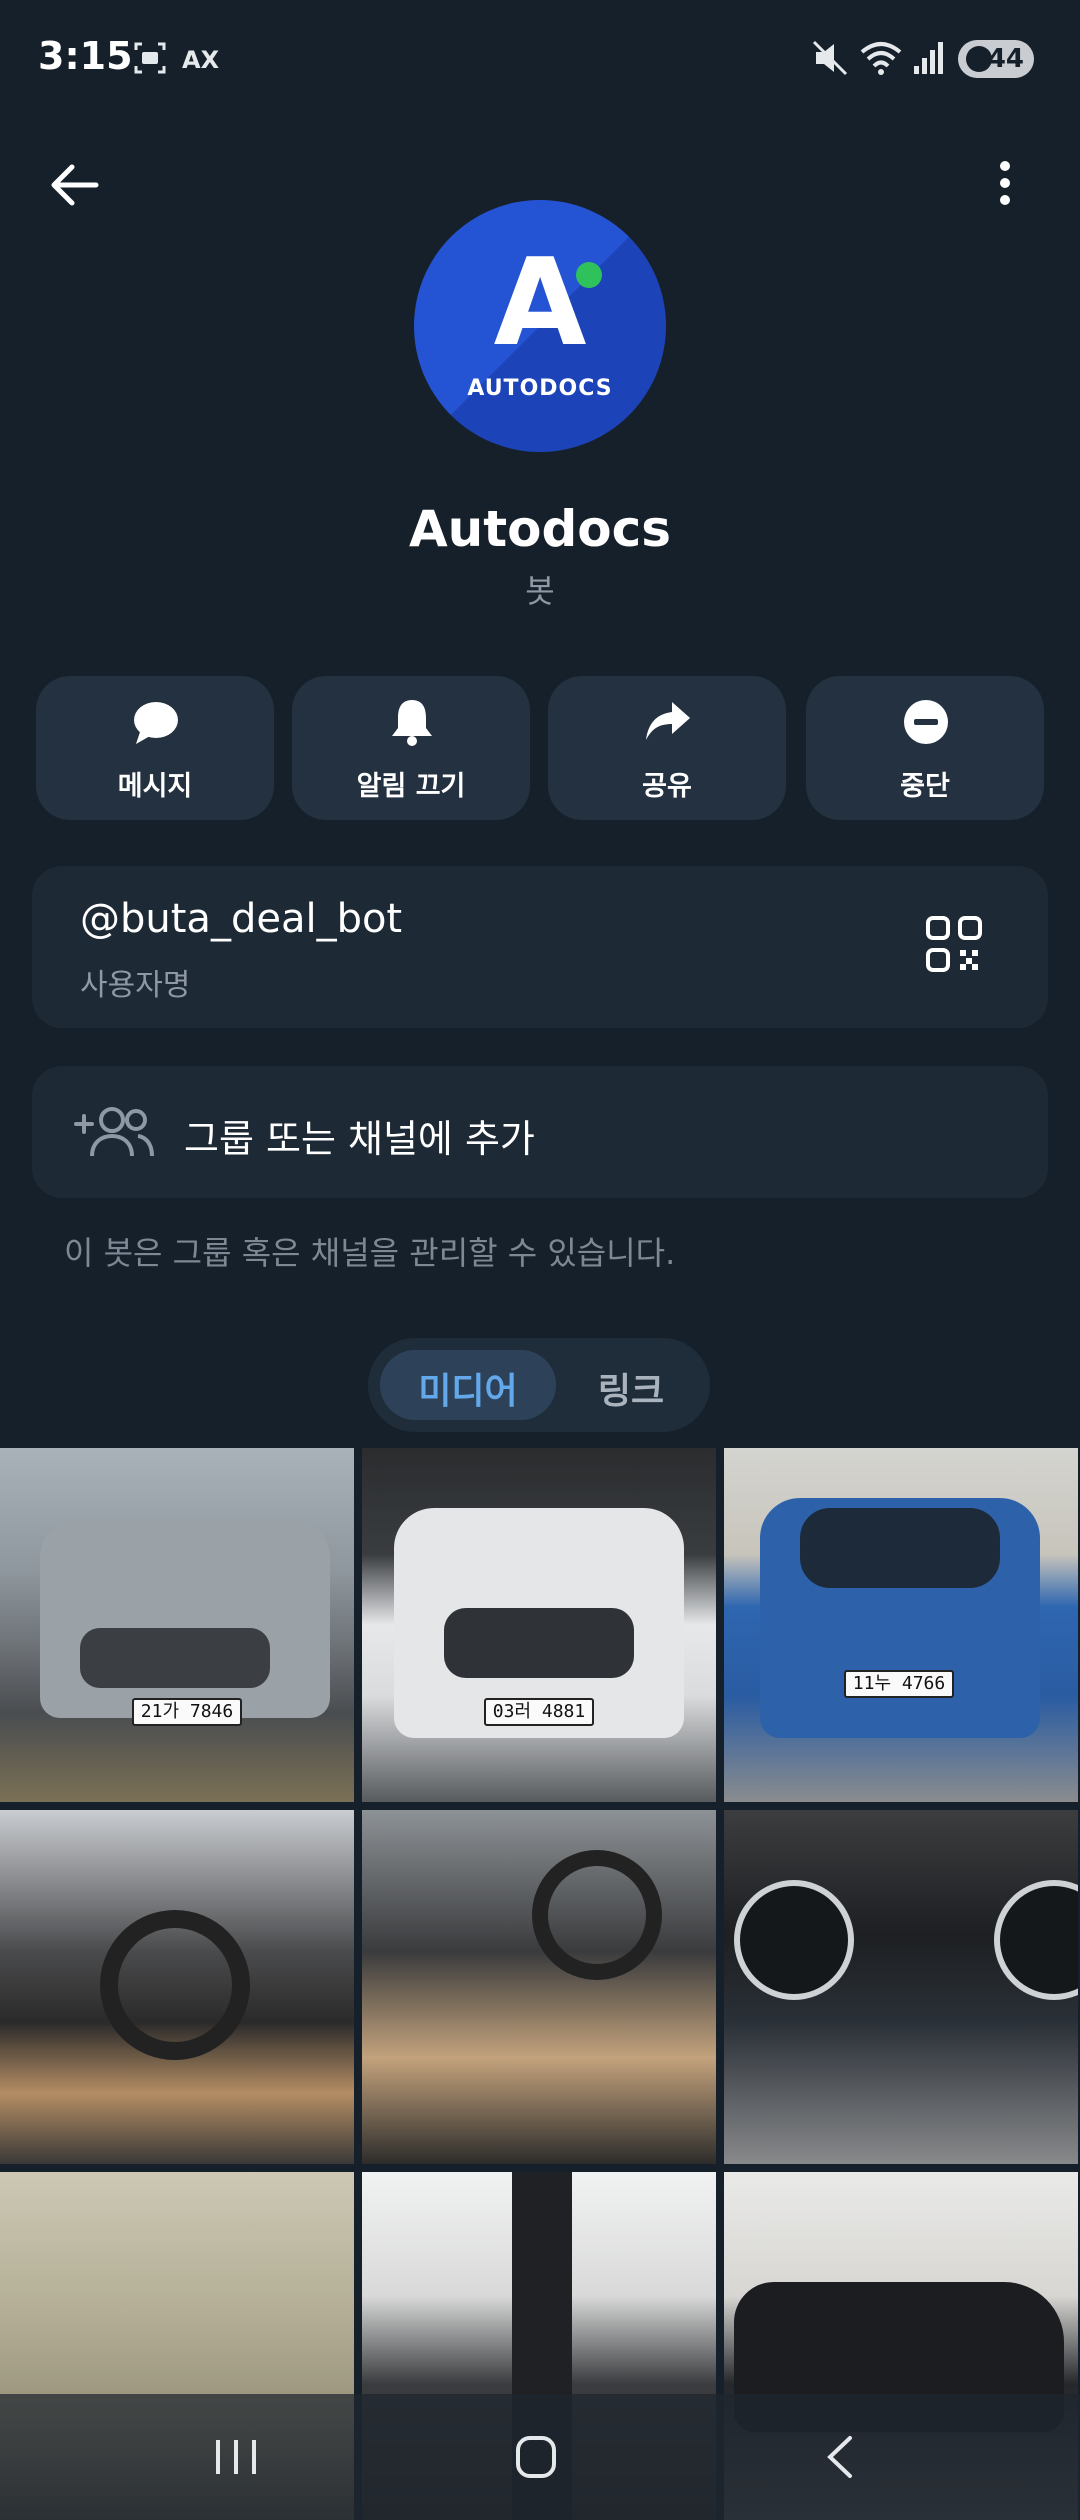  Describe the element at coordinates (540, 303) in the screenshot. I see `avatar-letter: A` at that location.